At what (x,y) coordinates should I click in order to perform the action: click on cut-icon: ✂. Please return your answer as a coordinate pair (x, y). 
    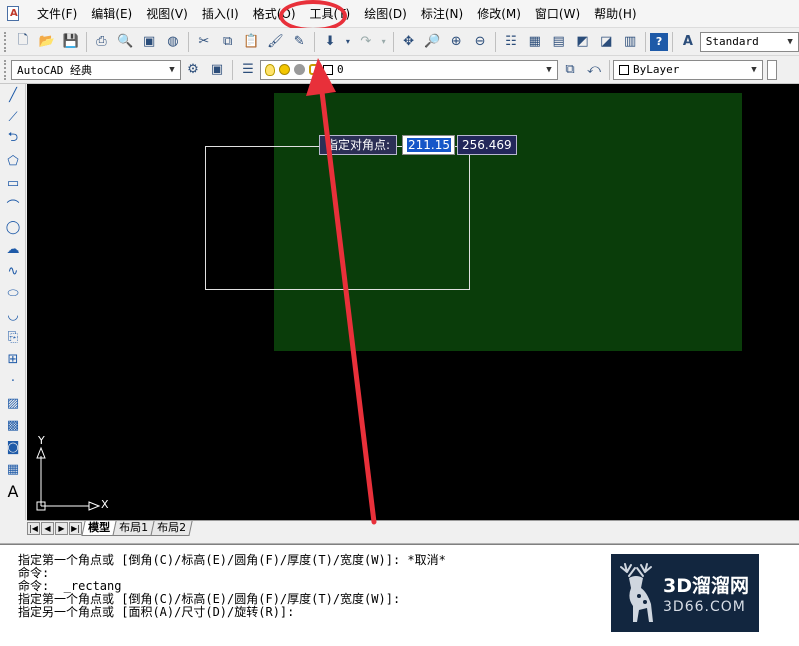
    Looking at the image, I should click on (204, 42).